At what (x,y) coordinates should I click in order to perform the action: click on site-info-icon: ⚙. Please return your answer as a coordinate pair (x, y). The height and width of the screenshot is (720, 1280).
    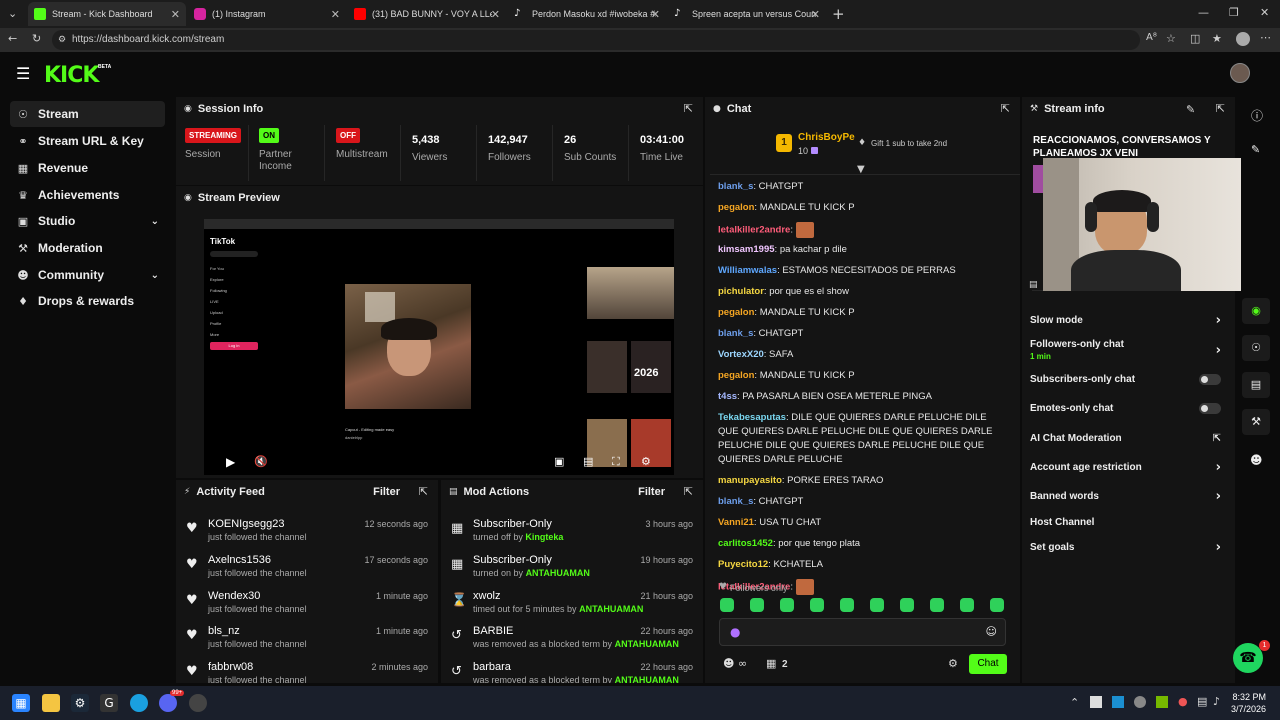
    Looking at the image, I should click on (62, 40).